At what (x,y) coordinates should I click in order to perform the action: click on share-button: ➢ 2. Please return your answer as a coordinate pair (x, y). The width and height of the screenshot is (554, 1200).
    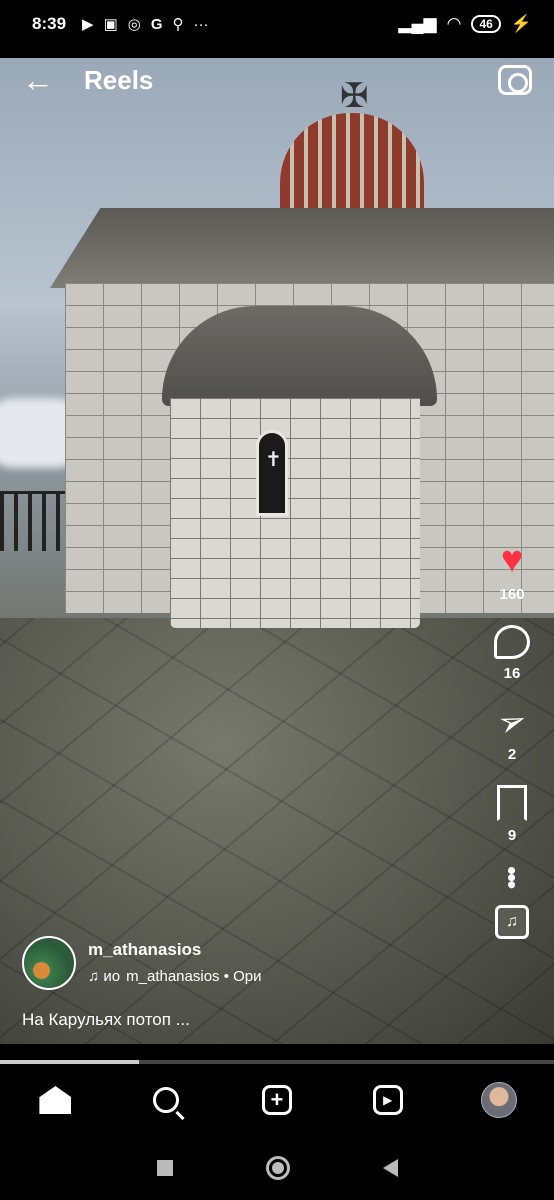
    Looking at the image, I should click on (512, 731).